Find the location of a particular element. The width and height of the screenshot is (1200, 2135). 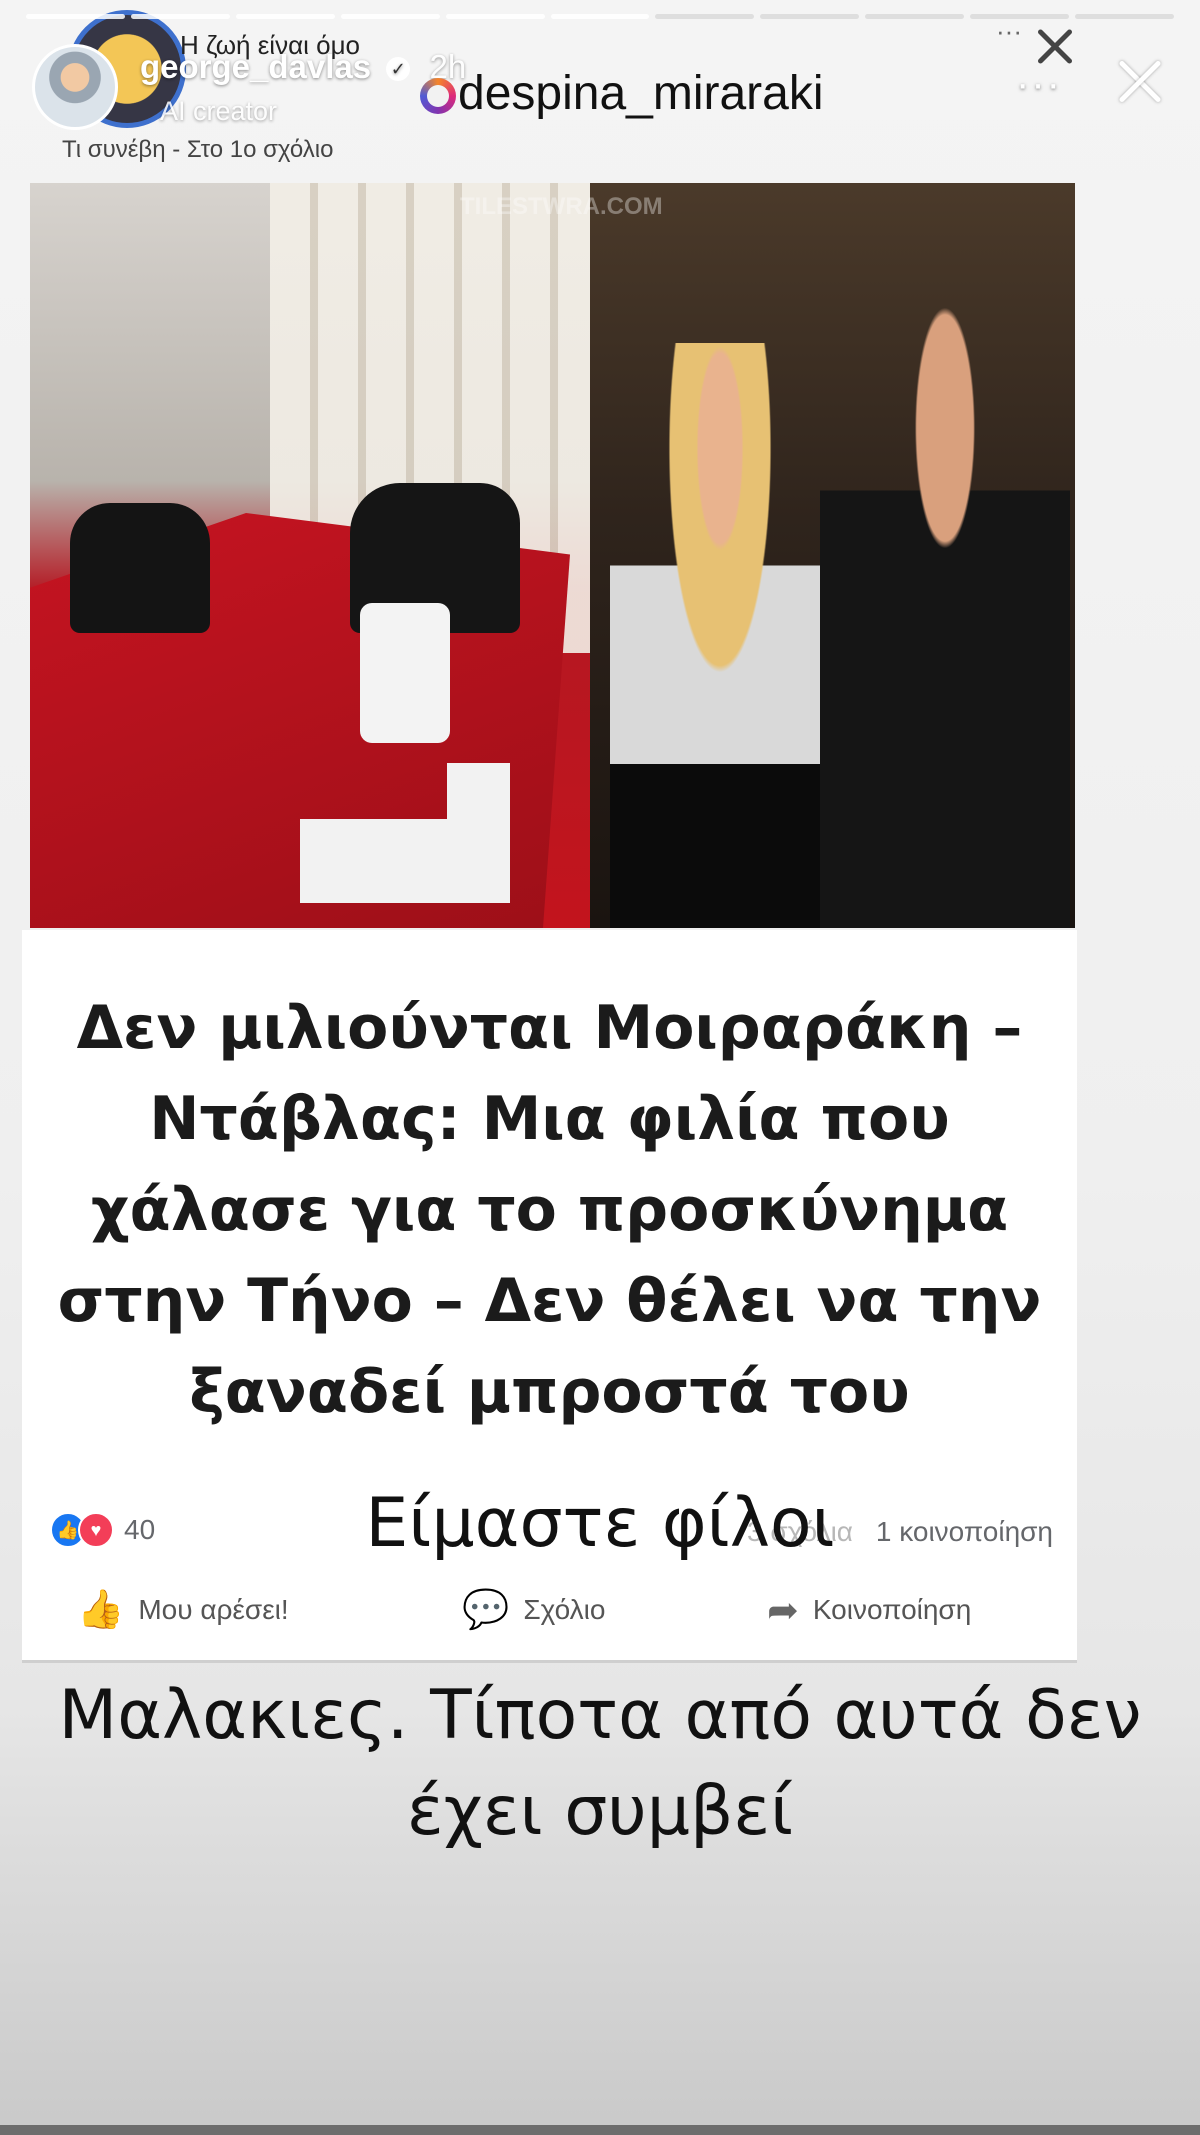

story-subtitle: AI creator is located at coordinates (219, 111).